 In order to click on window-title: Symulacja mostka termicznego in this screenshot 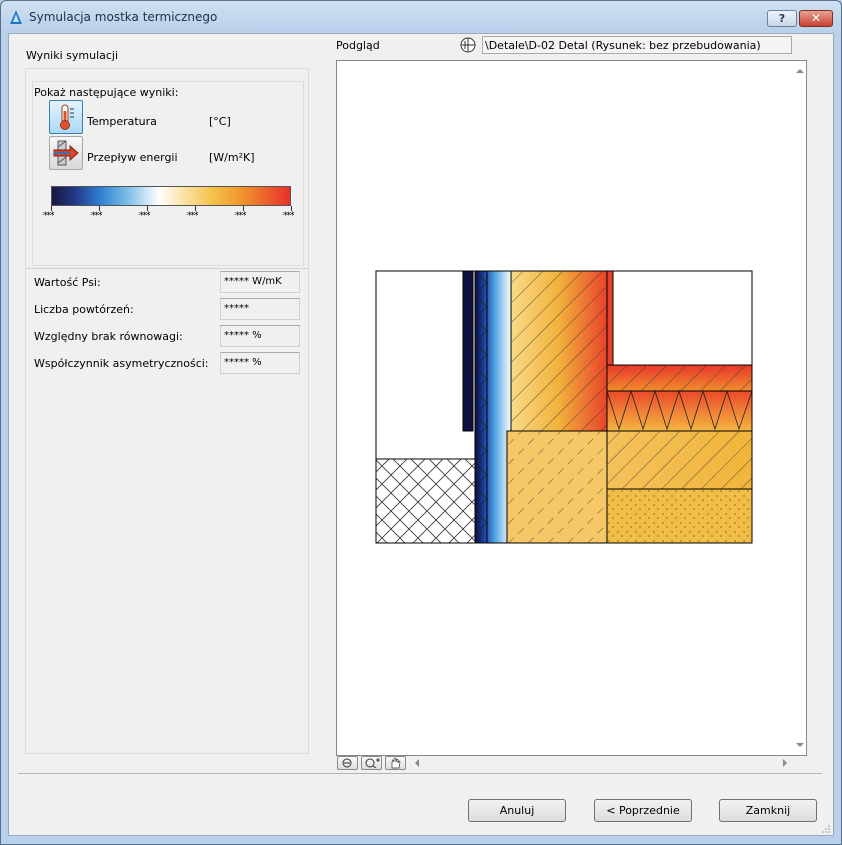, I will do `click(123, 17)`.